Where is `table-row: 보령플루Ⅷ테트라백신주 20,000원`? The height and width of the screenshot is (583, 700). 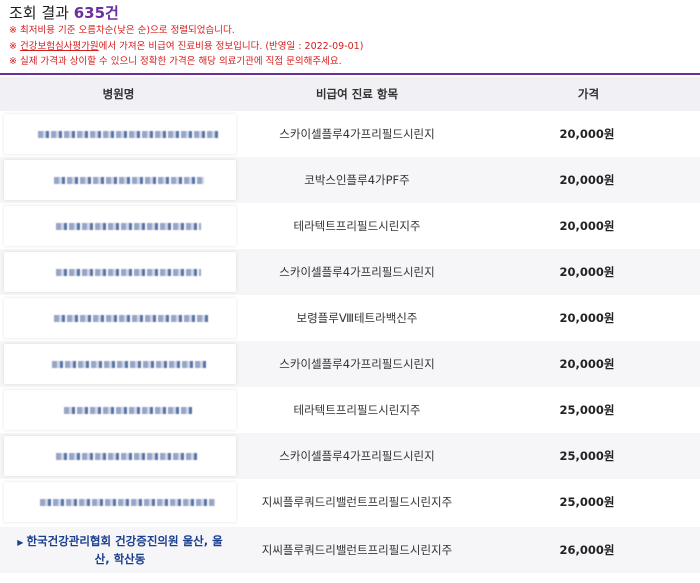
table-row: 보령플루Ⅷ테트라백신주 20,000원 is located at coordinates (350, 318).